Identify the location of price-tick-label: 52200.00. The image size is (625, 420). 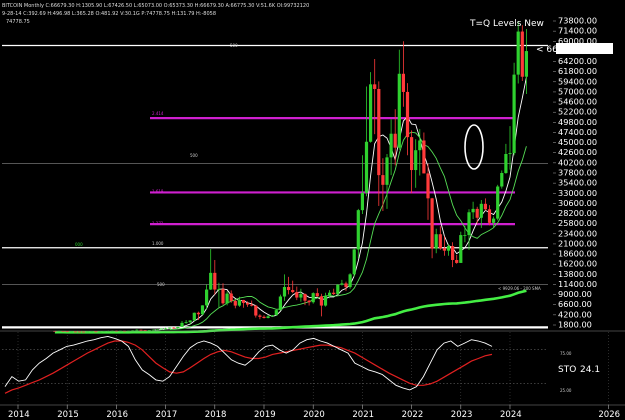
(577, 112).